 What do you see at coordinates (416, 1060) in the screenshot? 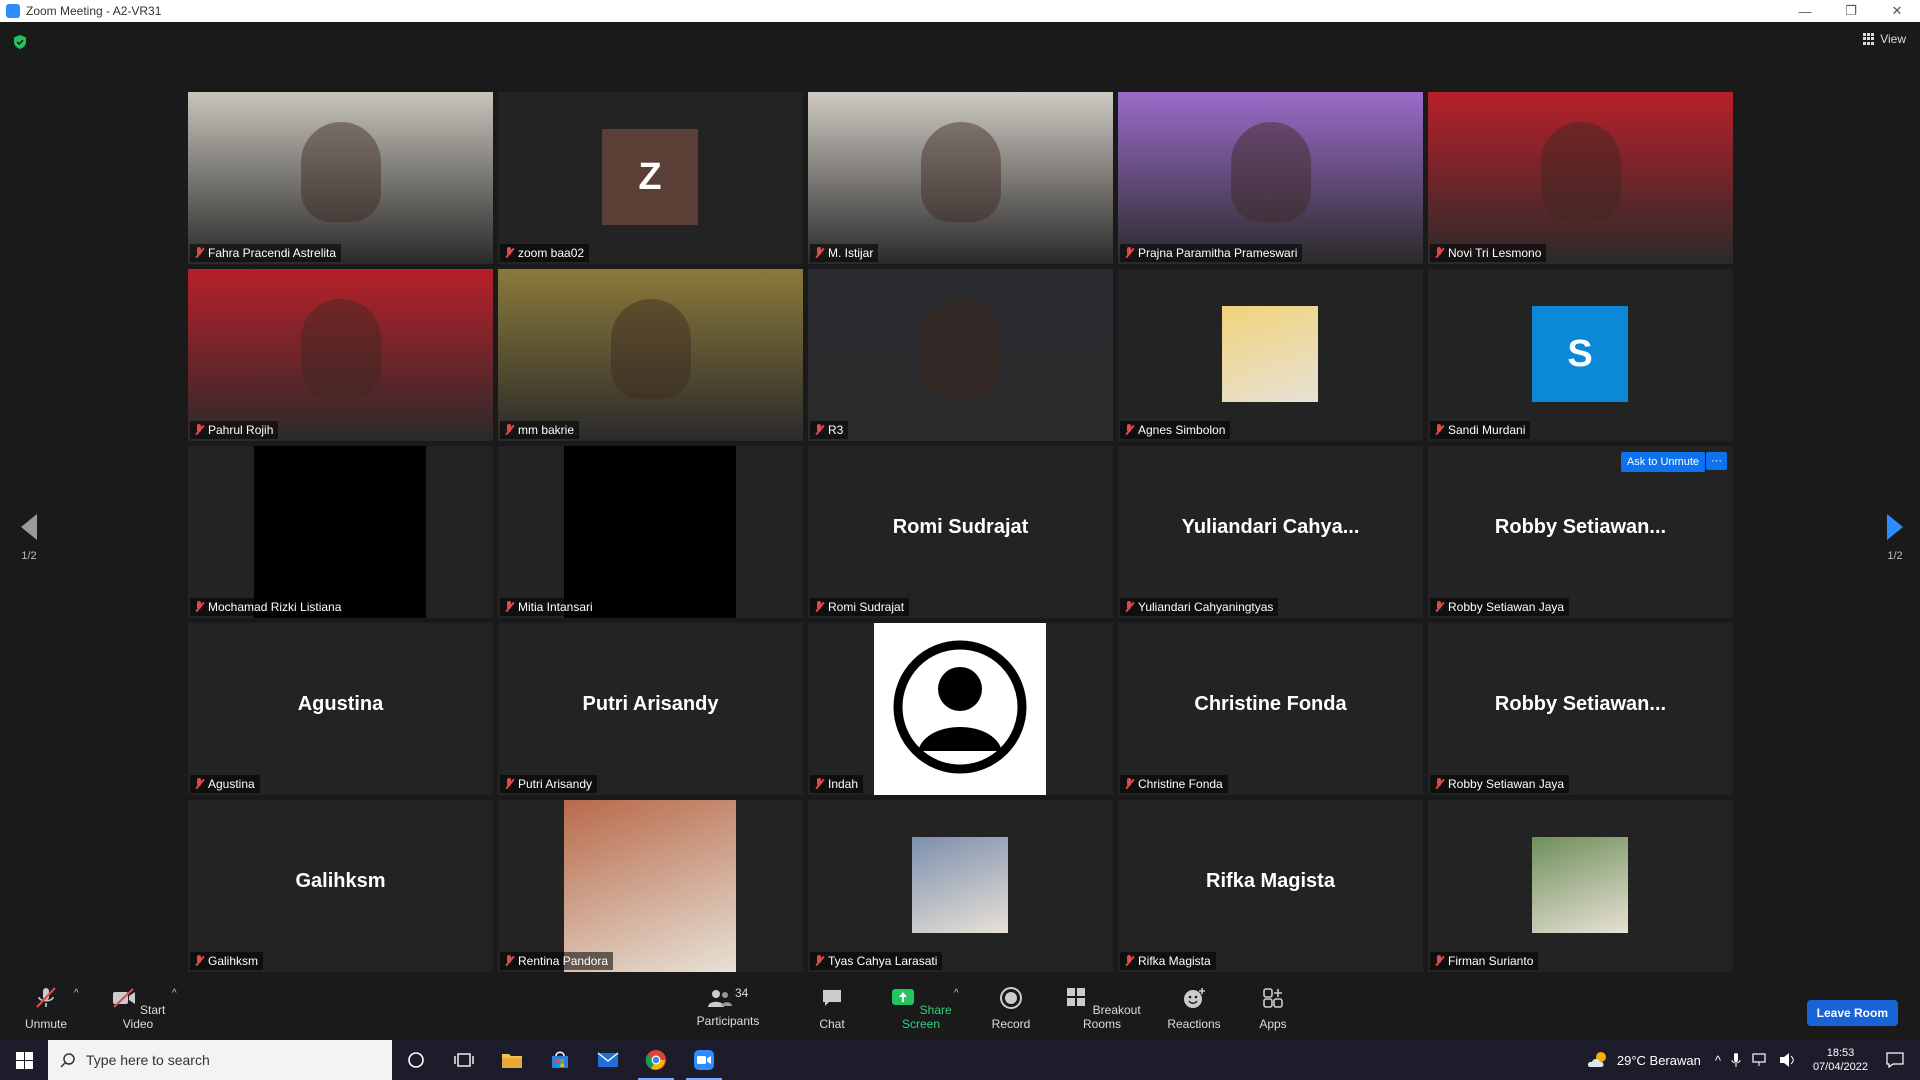
I see `cortana-button` at bounding box center [416, 1060].